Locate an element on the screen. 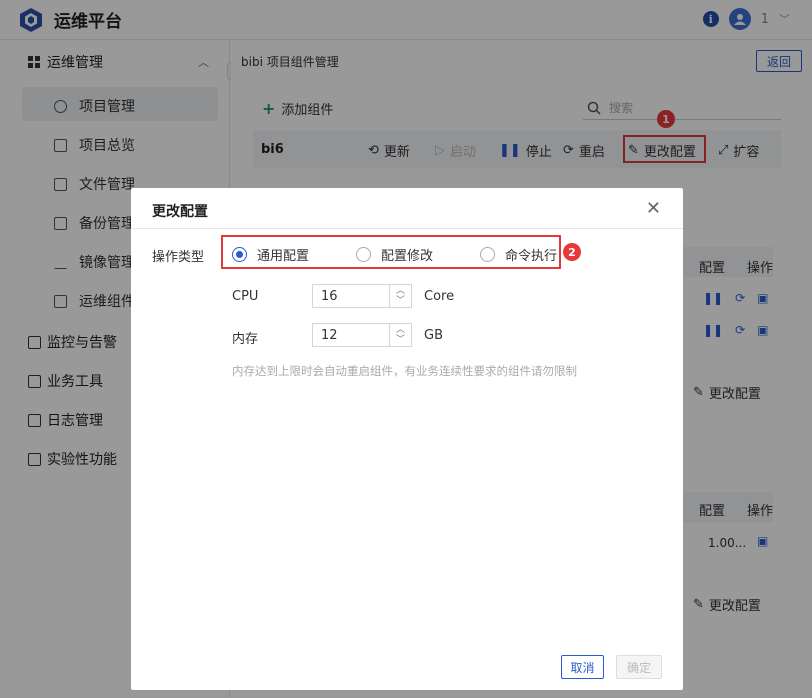 The image size is (812, 698). mem-unit: GB is located at coordinates (433, 335).